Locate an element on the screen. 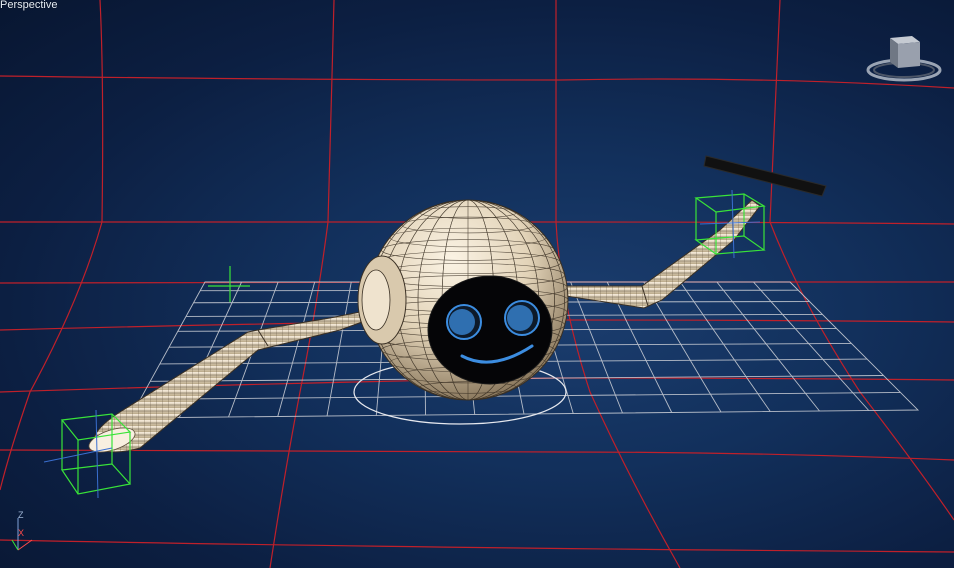 This screenshot has height=568, width=954. viewport-label: Perspective is located at coordinates (28, 6).